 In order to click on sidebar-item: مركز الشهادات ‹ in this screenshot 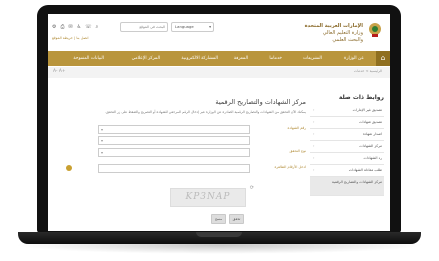, I will do `click(347, 147)`.